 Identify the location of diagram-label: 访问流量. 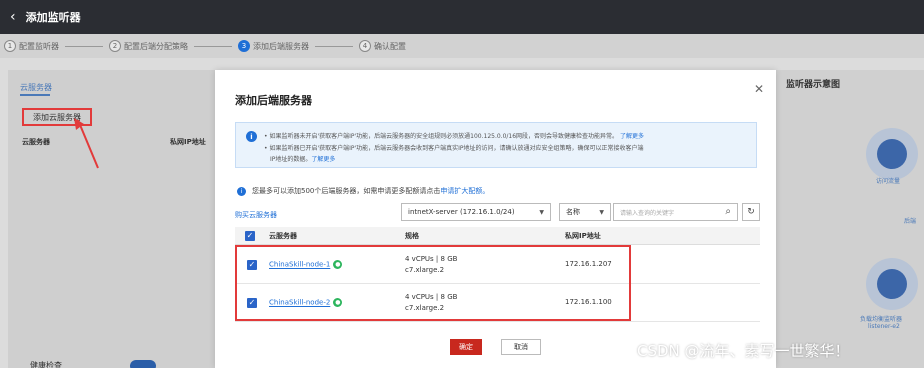
(888, 181).